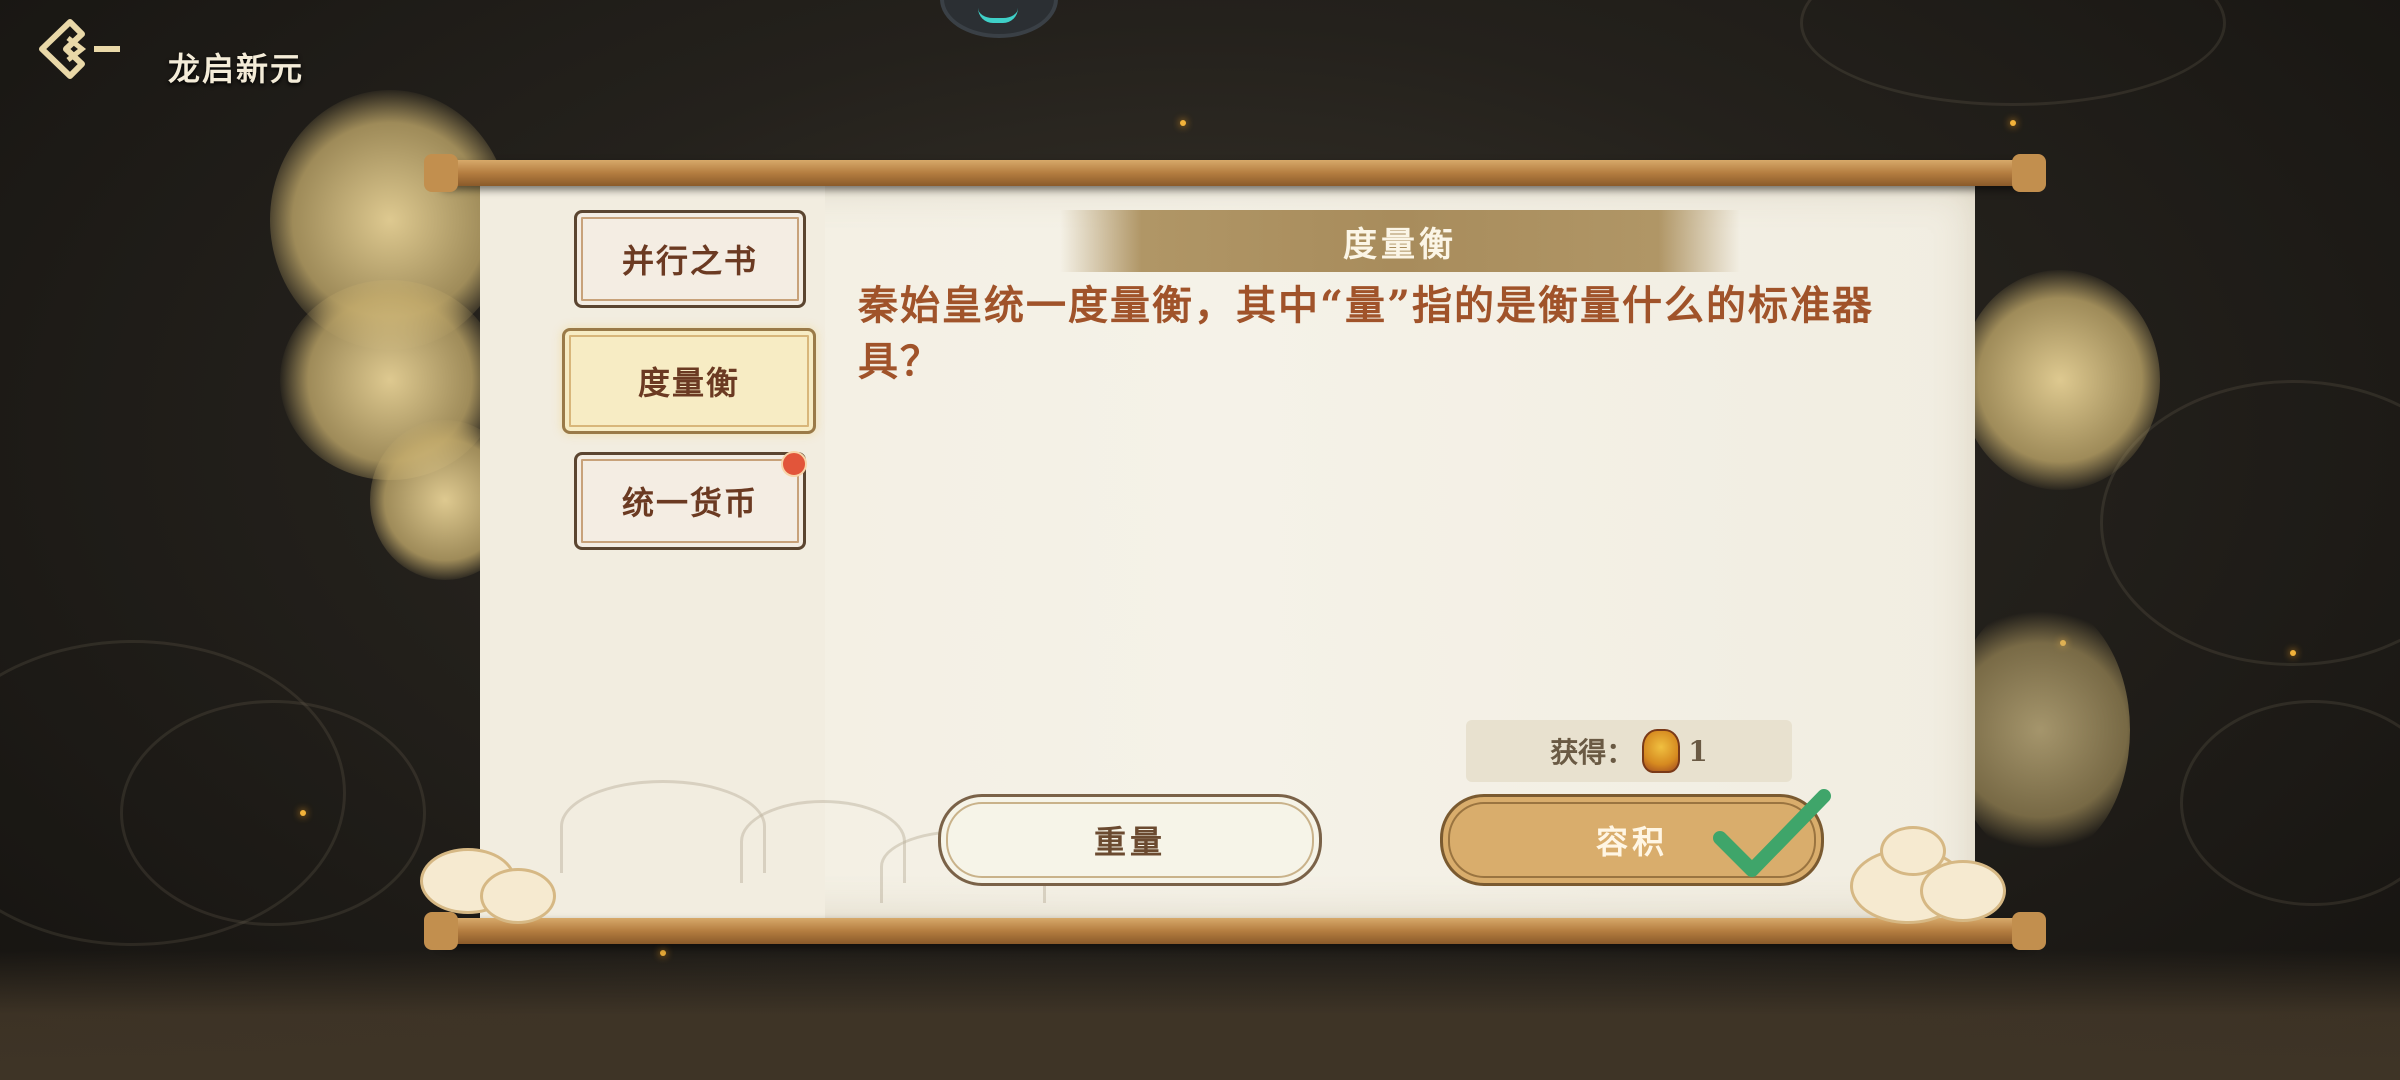 This screenshot has width=2400, height=1080. What do you see at coordinates (794, 464) in the screenshot?
I see `notification-badge` at bounding box center [794, 464].